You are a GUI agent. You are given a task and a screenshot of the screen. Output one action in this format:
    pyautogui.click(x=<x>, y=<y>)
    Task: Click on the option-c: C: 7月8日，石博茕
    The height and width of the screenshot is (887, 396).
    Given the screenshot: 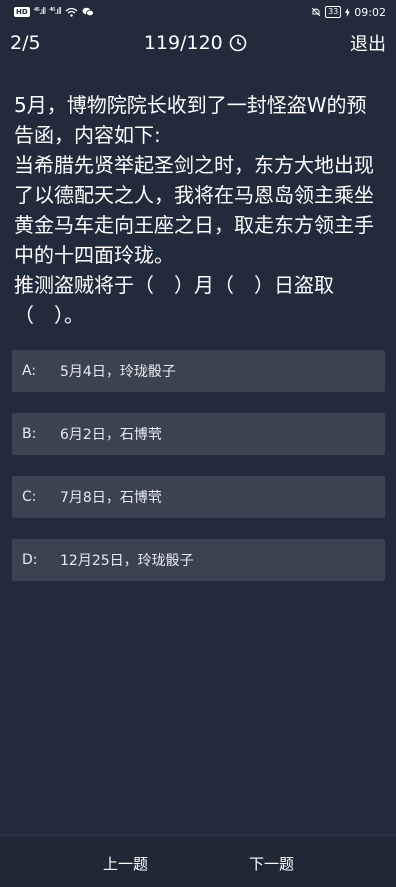 What is the action you would take?
    pyautogui.click(x=198, y=497)
    